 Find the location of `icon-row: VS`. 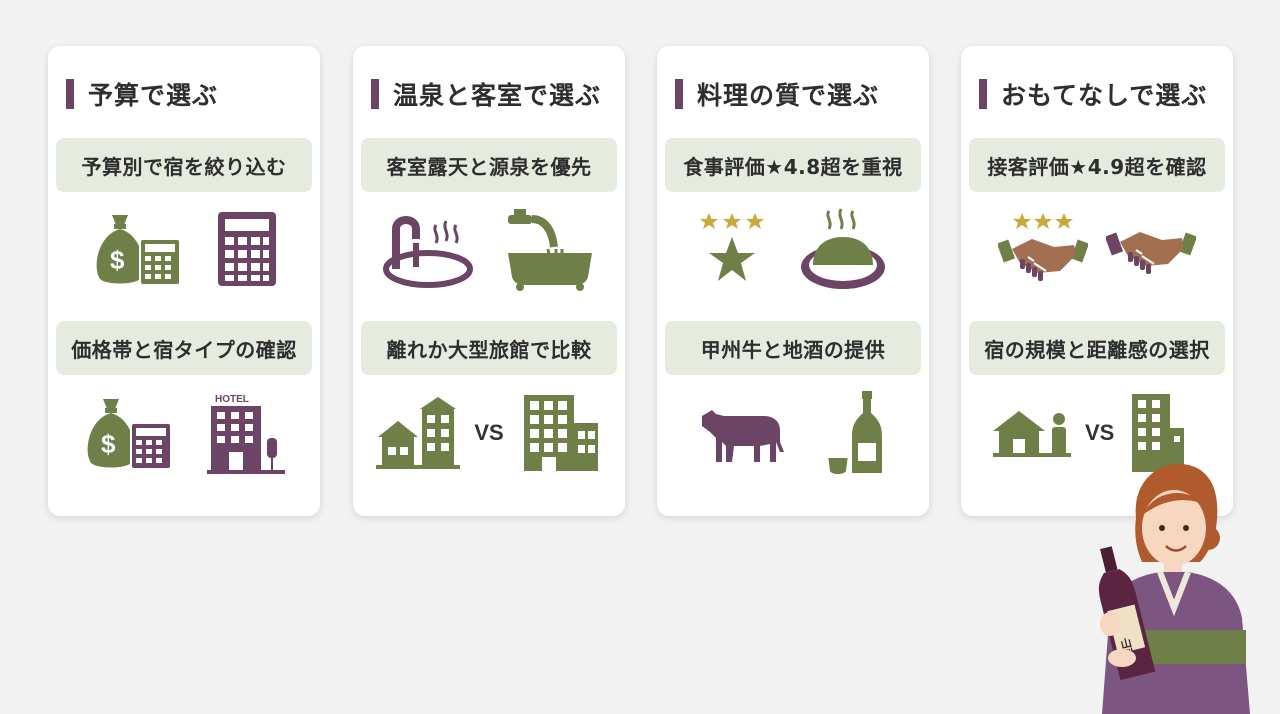

icon-row: VS is located at coordinates (489, 433).